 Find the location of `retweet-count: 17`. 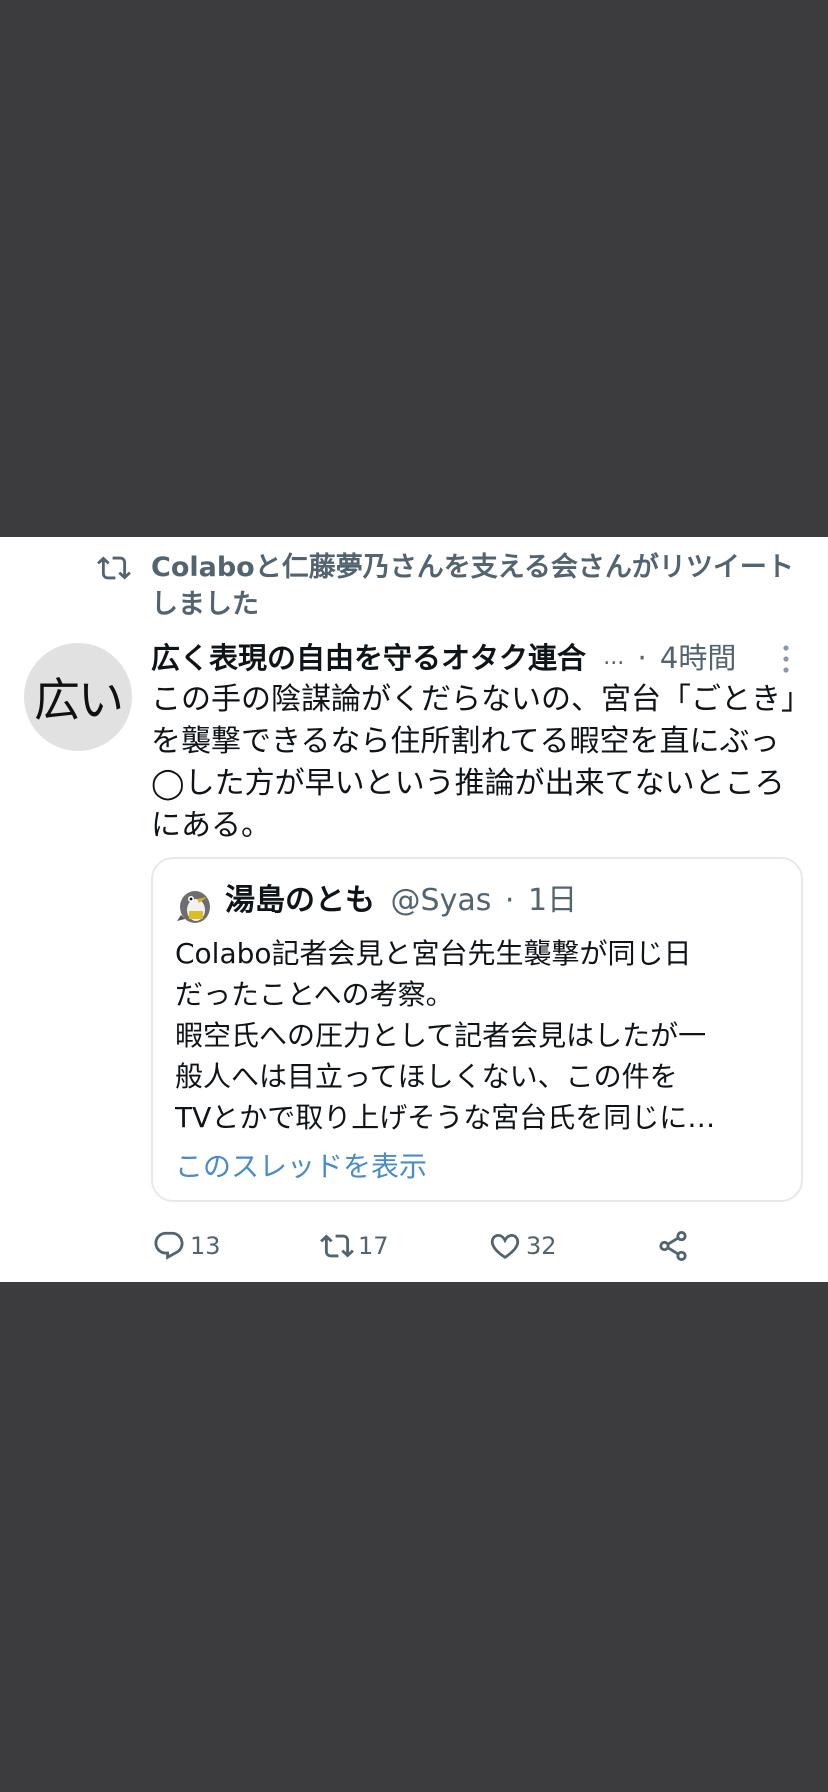

retweet-count: 17 is located at coordinates (373, 1246).